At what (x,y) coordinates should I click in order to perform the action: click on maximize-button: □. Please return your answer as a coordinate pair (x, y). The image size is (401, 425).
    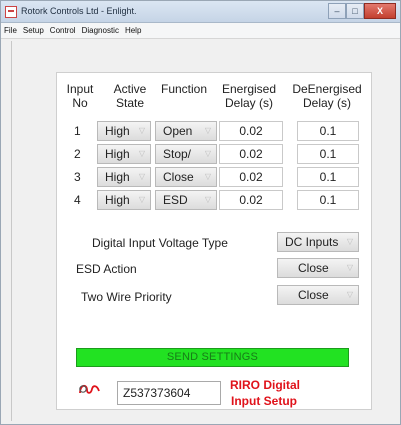
    Looking at the image, I should click on (355, 11).